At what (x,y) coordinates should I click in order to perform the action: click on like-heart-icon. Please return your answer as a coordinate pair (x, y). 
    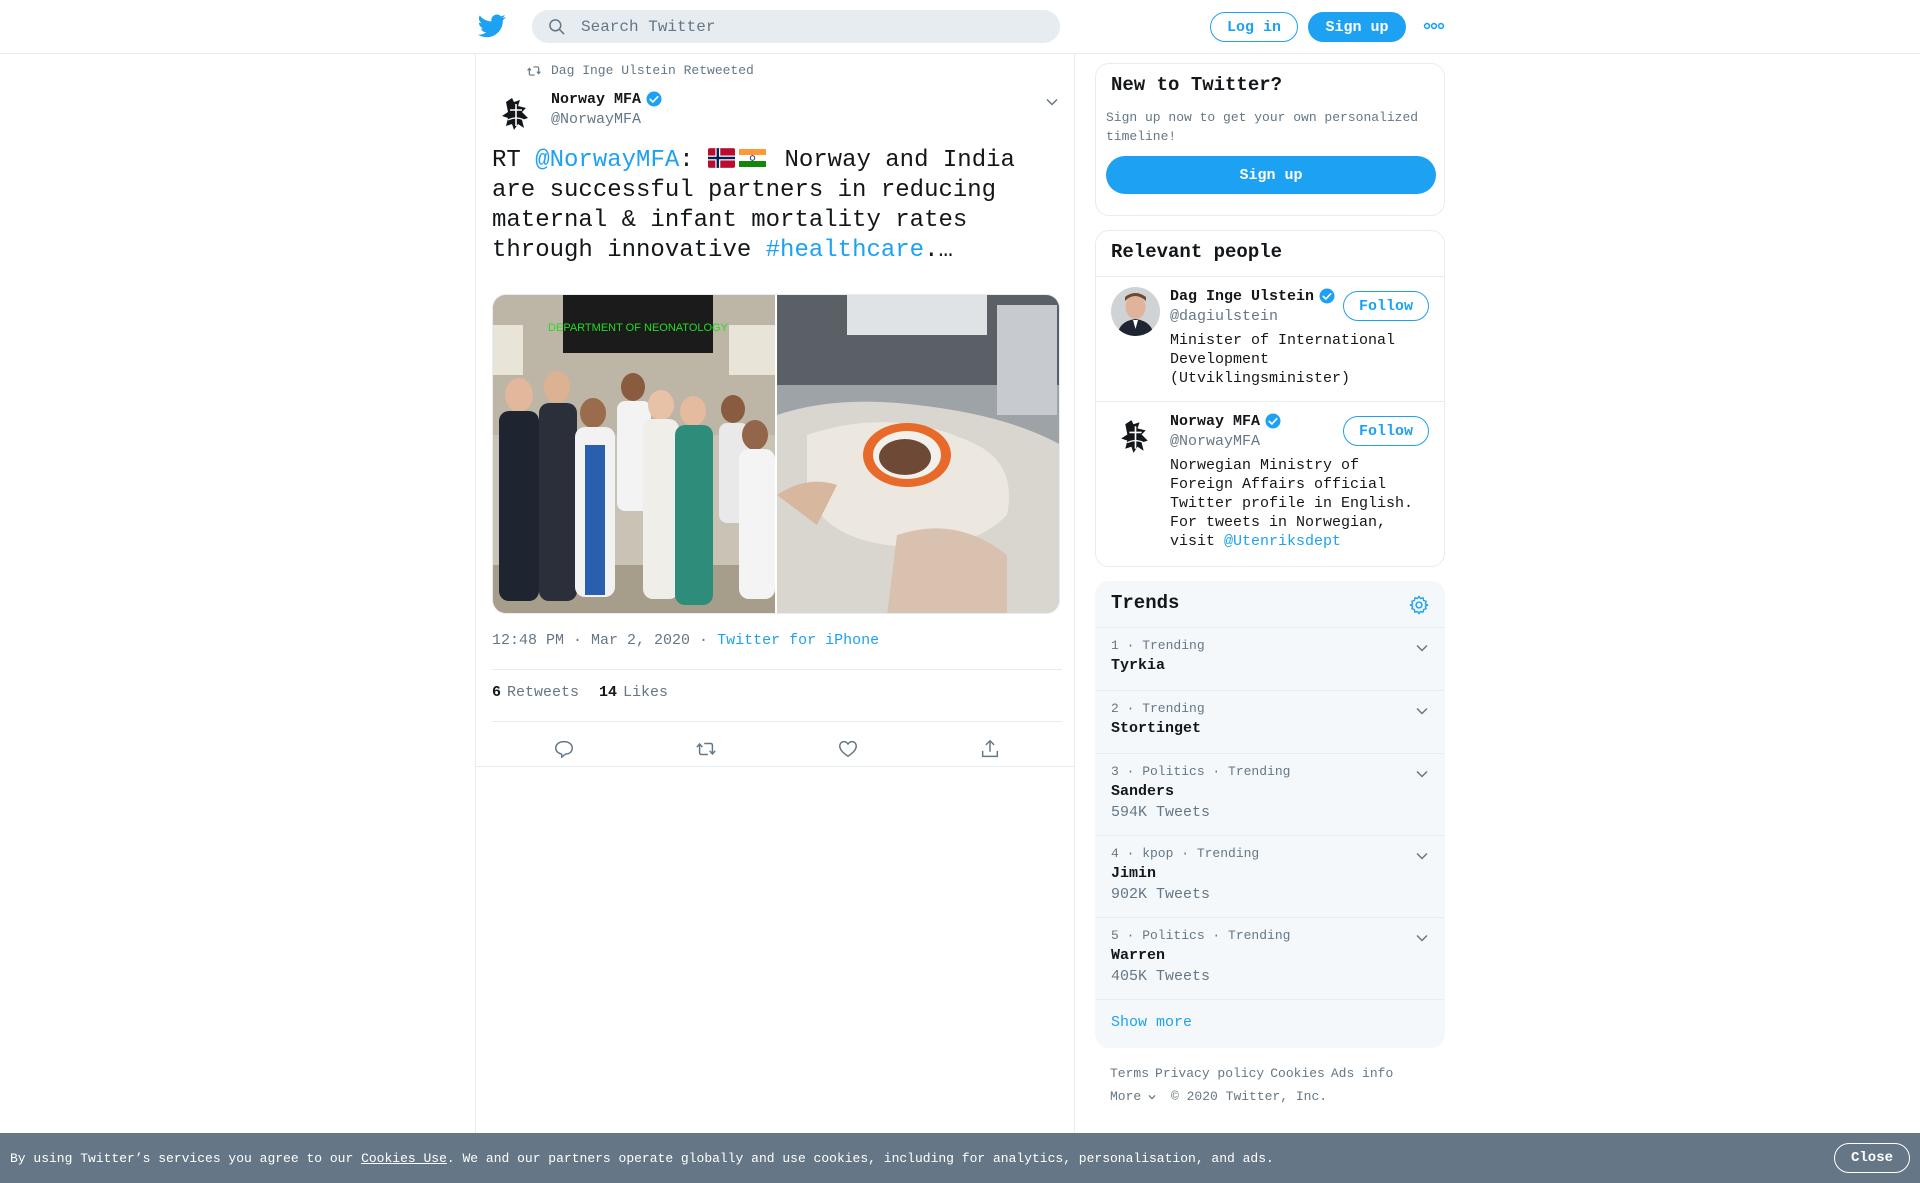
    Looking at the image, I should click on (848, 749).